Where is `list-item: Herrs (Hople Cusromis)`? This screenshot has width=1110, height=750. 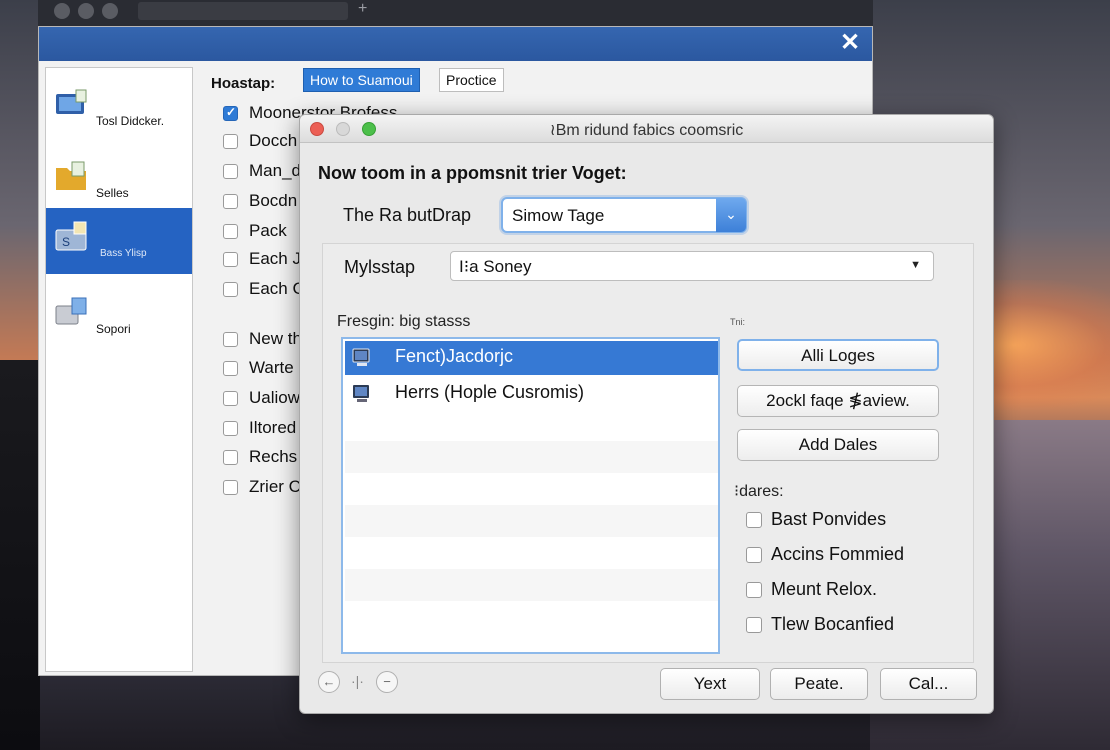
list-item: Herrs (Hople Cusromis) is located at coordinates (531, 394).